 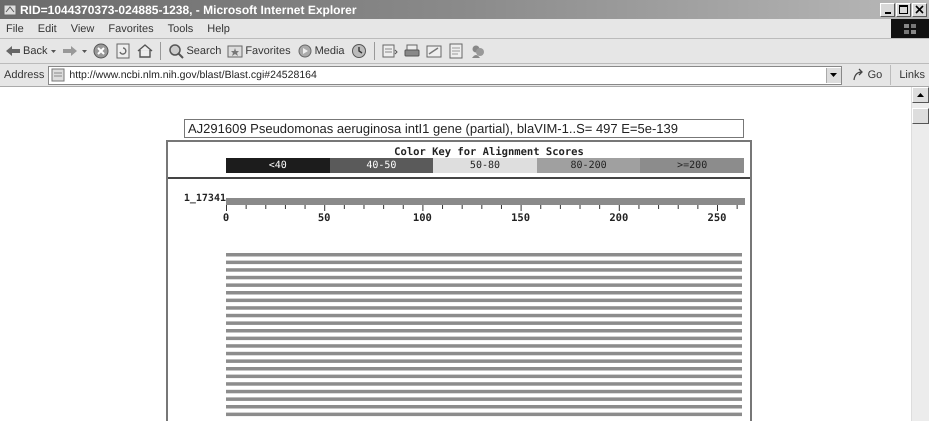 I want to click on go-button: Go, so click(x=869, y=75).